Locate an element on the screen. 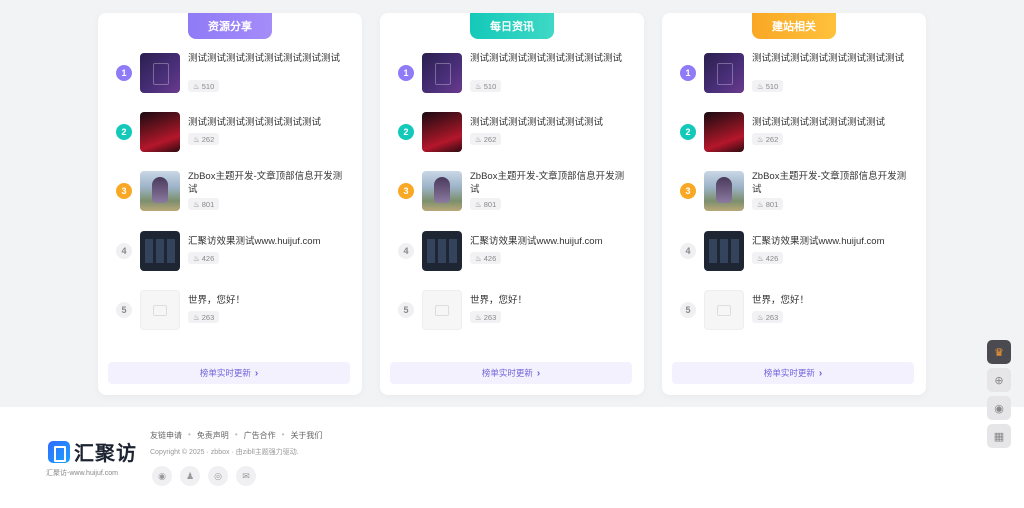 The width and height of the screenshot is (1024, 508). rank-badge: 2 is located at coordinates (124, 132).